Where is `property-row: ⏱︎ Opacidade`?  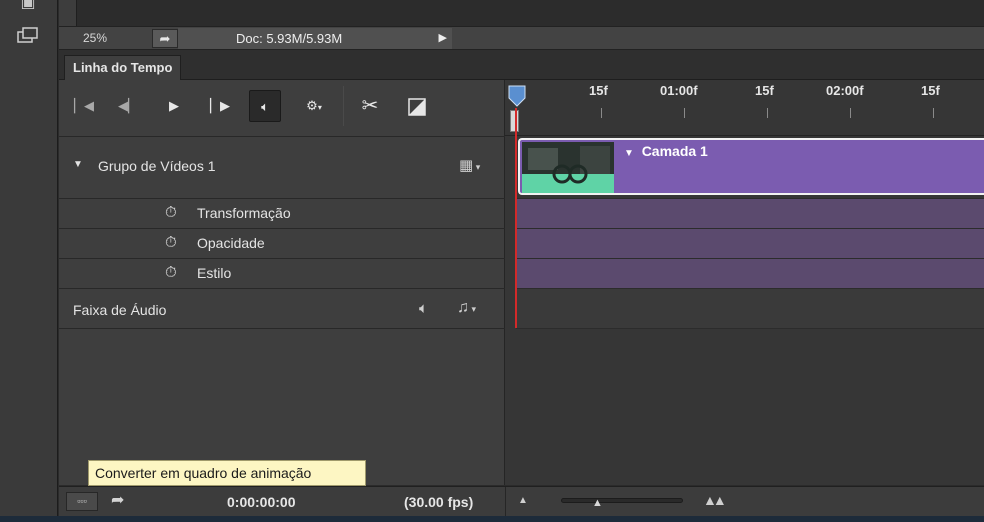
property-row: ⏱︎ Opacidade is located at coordinates (282, 243).